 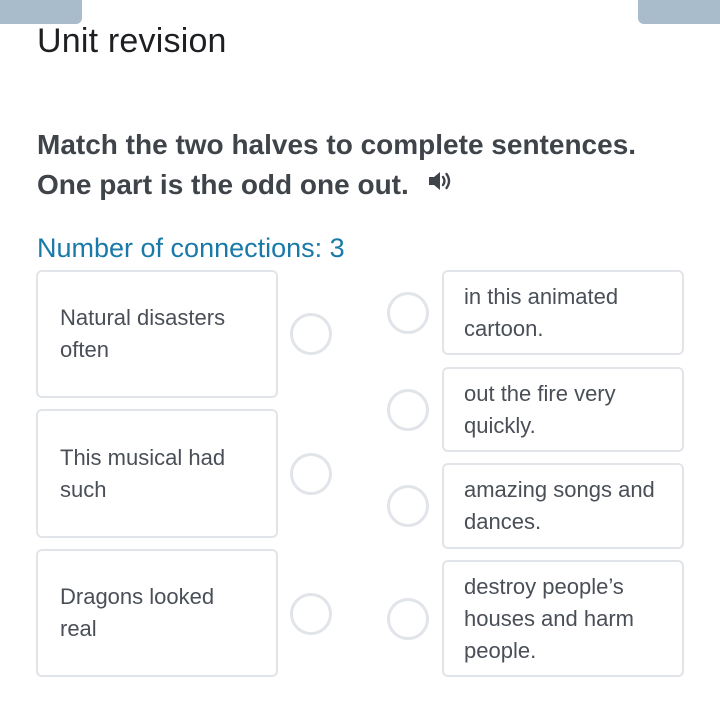 What do you see at coordinates (540, 409) in the screenshot?
I see `right-item-label: out the fire very quickly.` at bounding box center [540, 409].